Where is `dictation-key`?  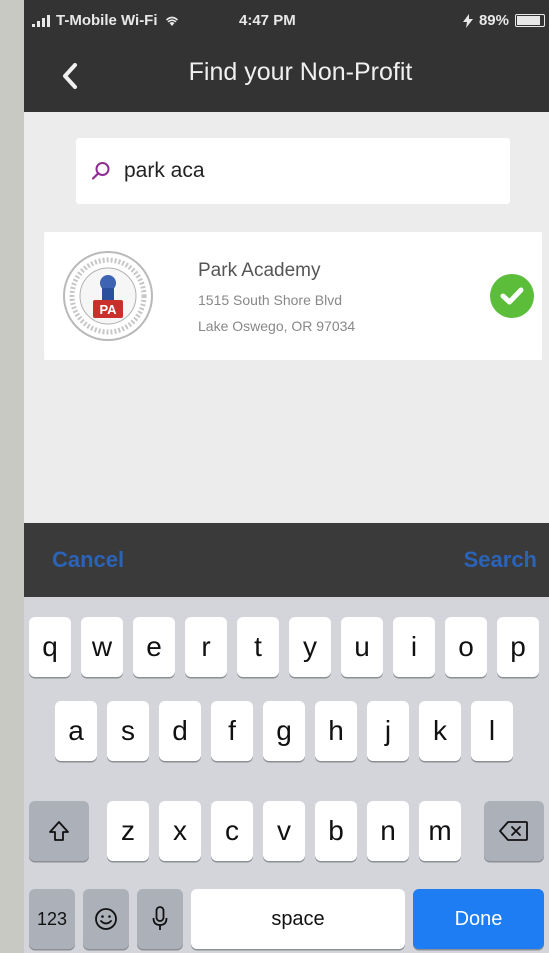 dictation-key is located at coordinates (160, 919).